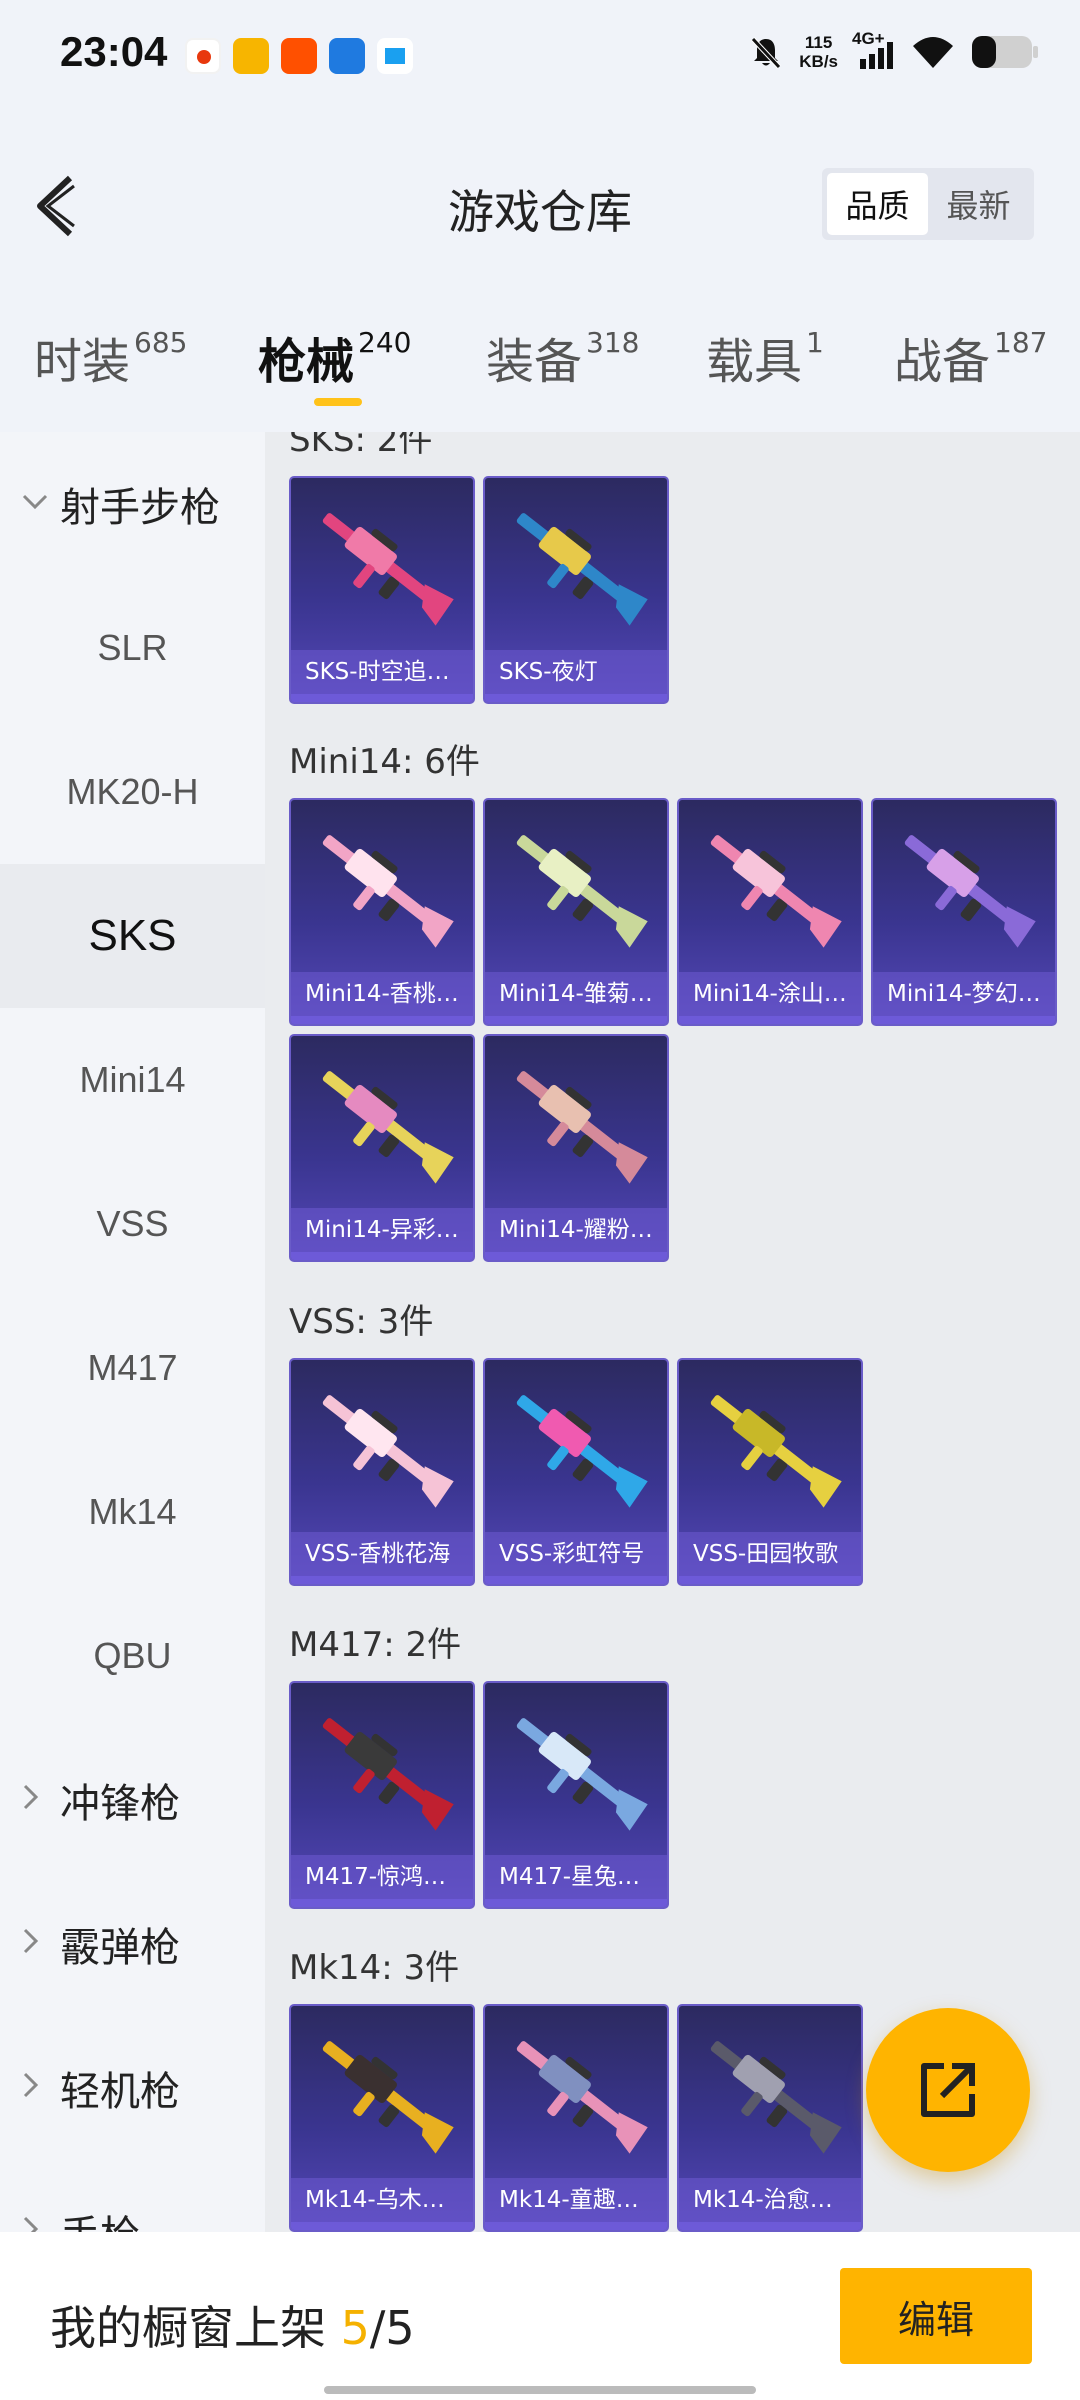  I want to click on sidebar-item-sks: SKS, so click(132, 936).